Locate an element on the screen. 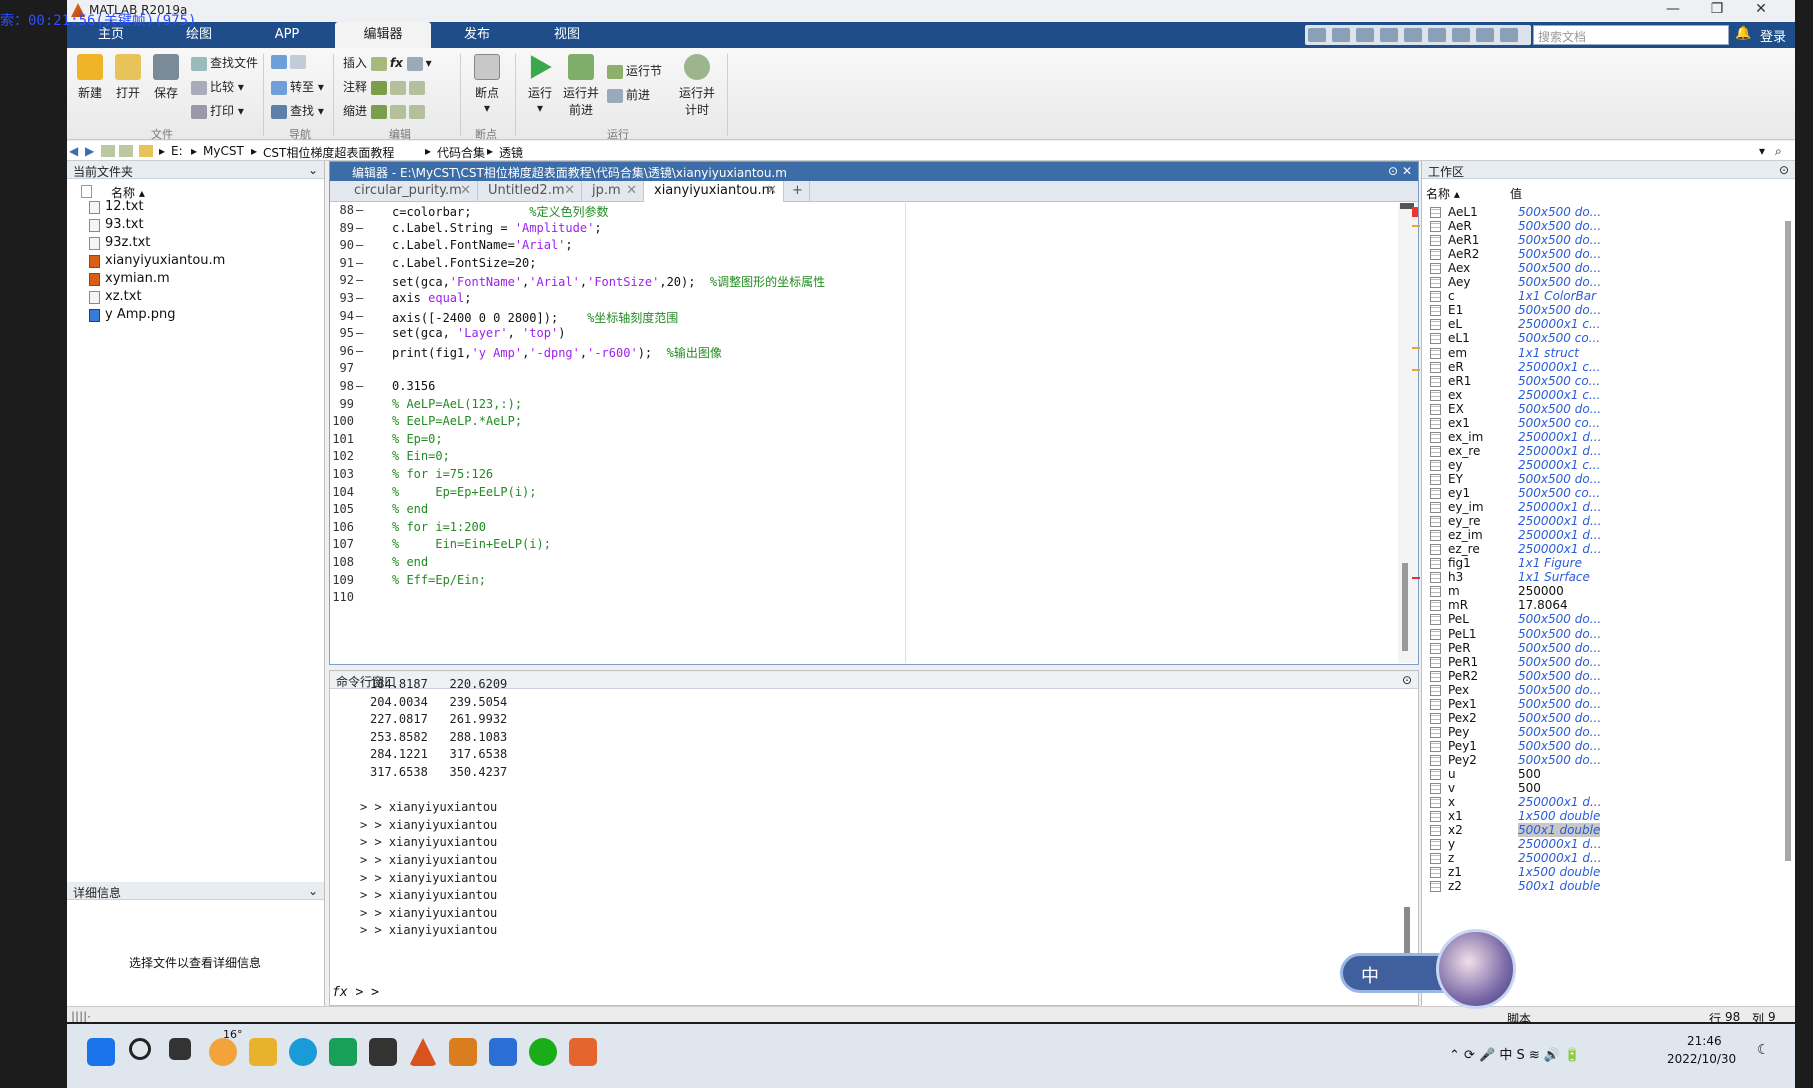  comment-button: 注释 is located at coordinates (385, 86).